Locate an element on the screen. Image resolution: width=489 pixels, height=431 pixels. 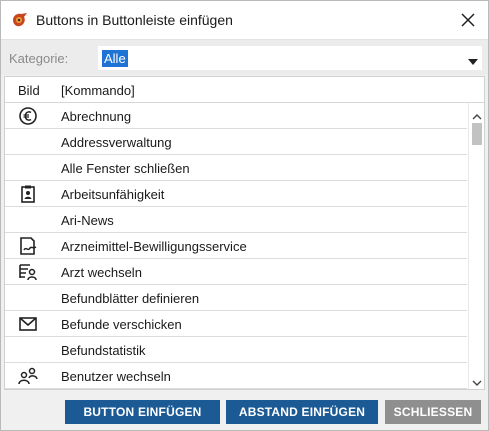
list-header: Bild [Kommando] is located at coordinates (244, 90).